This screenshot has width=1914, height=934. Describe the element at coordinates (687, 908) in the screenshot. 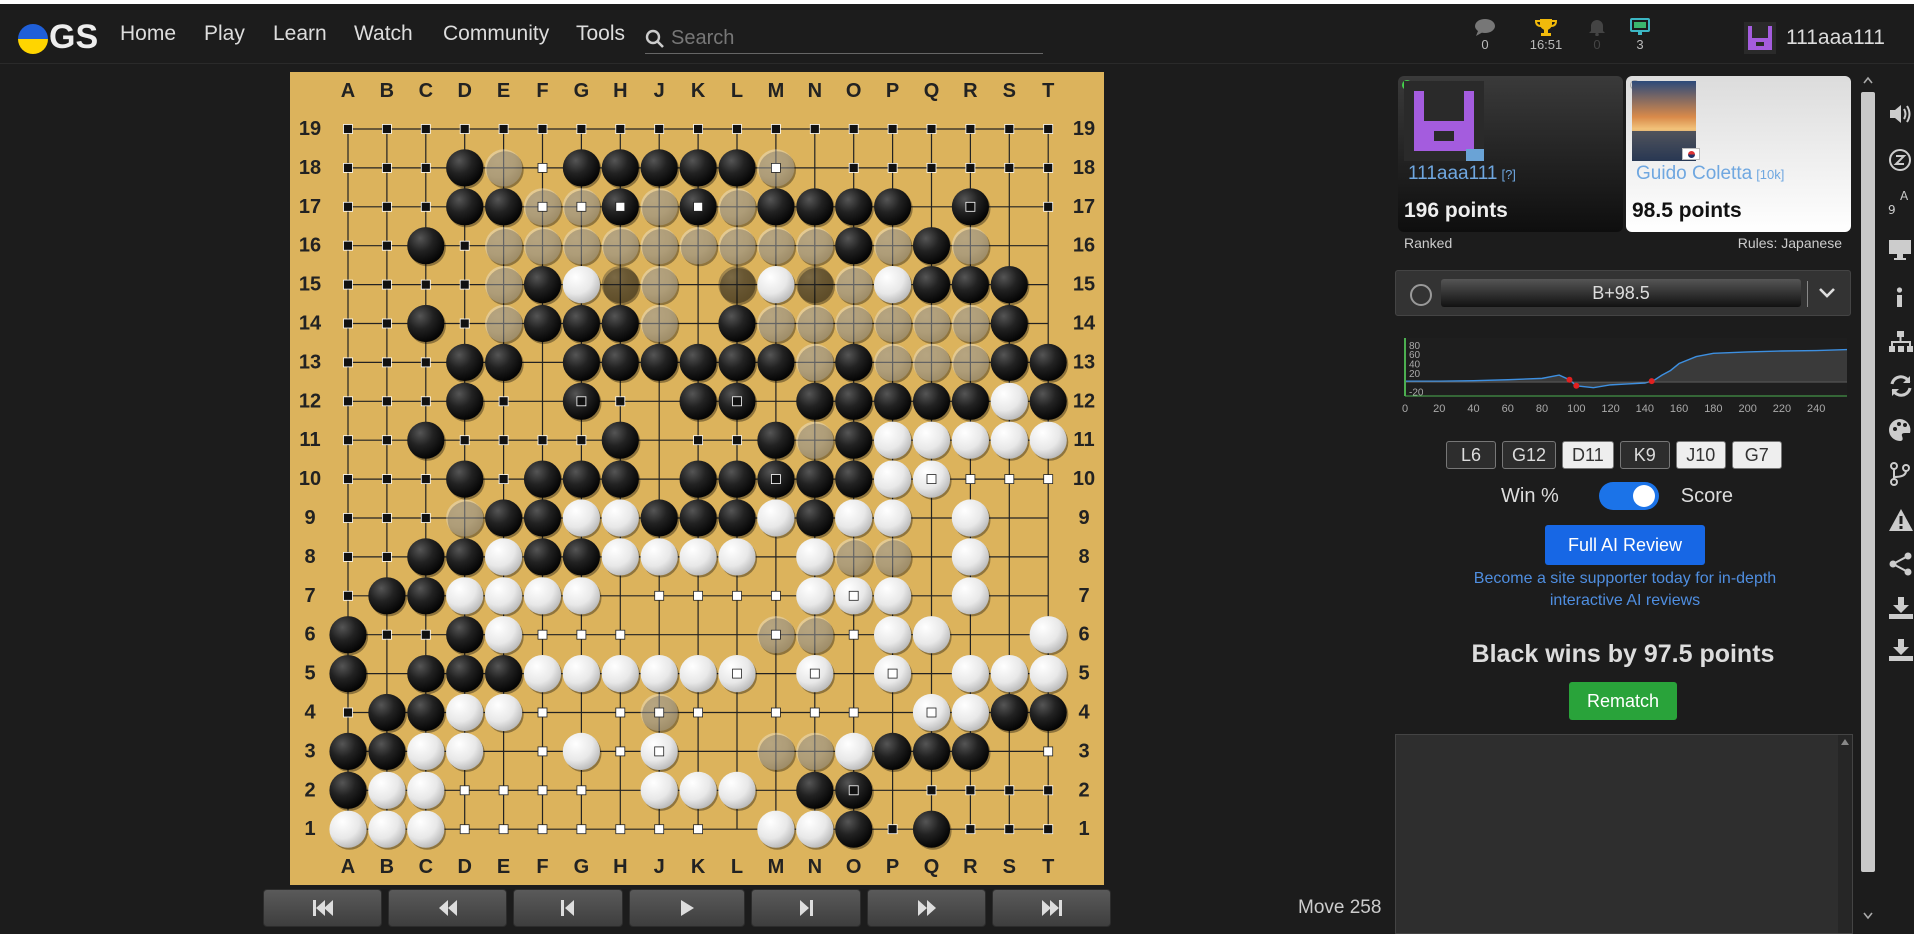

I see `play-button` at that location.